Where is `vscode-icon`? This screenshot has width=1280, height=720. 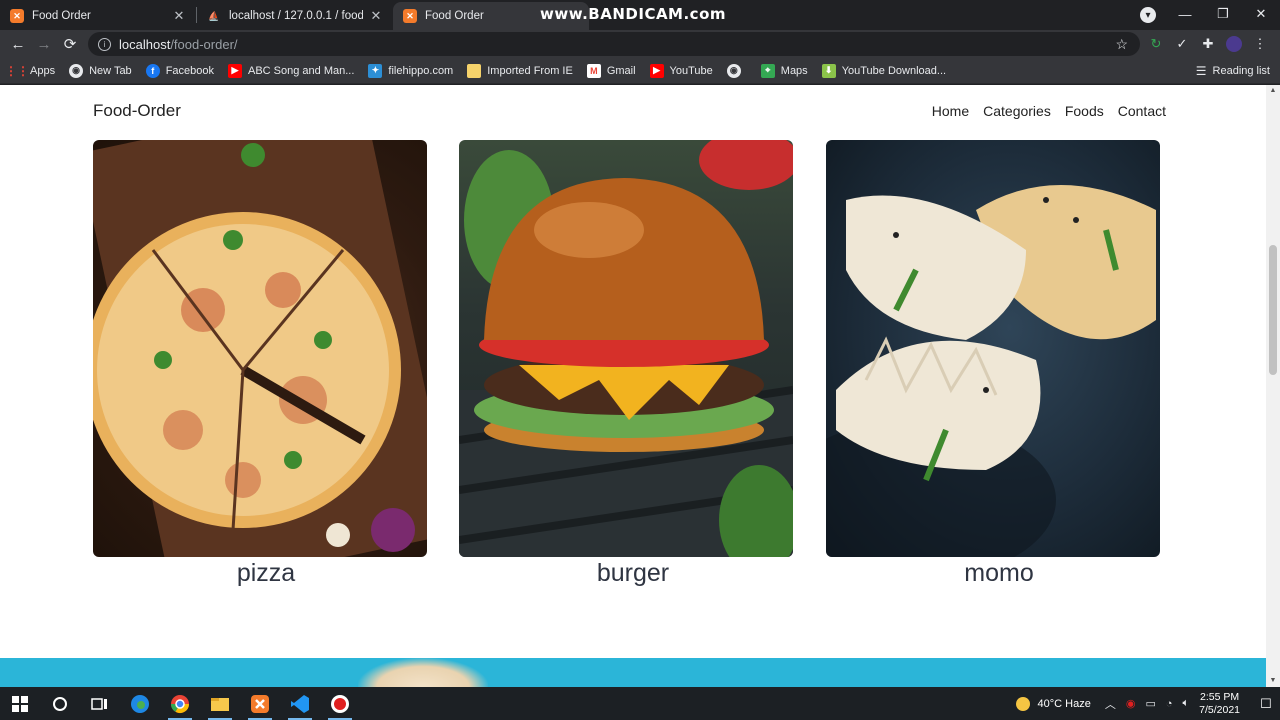
vscode-icon is located at coordinates (300, 703).